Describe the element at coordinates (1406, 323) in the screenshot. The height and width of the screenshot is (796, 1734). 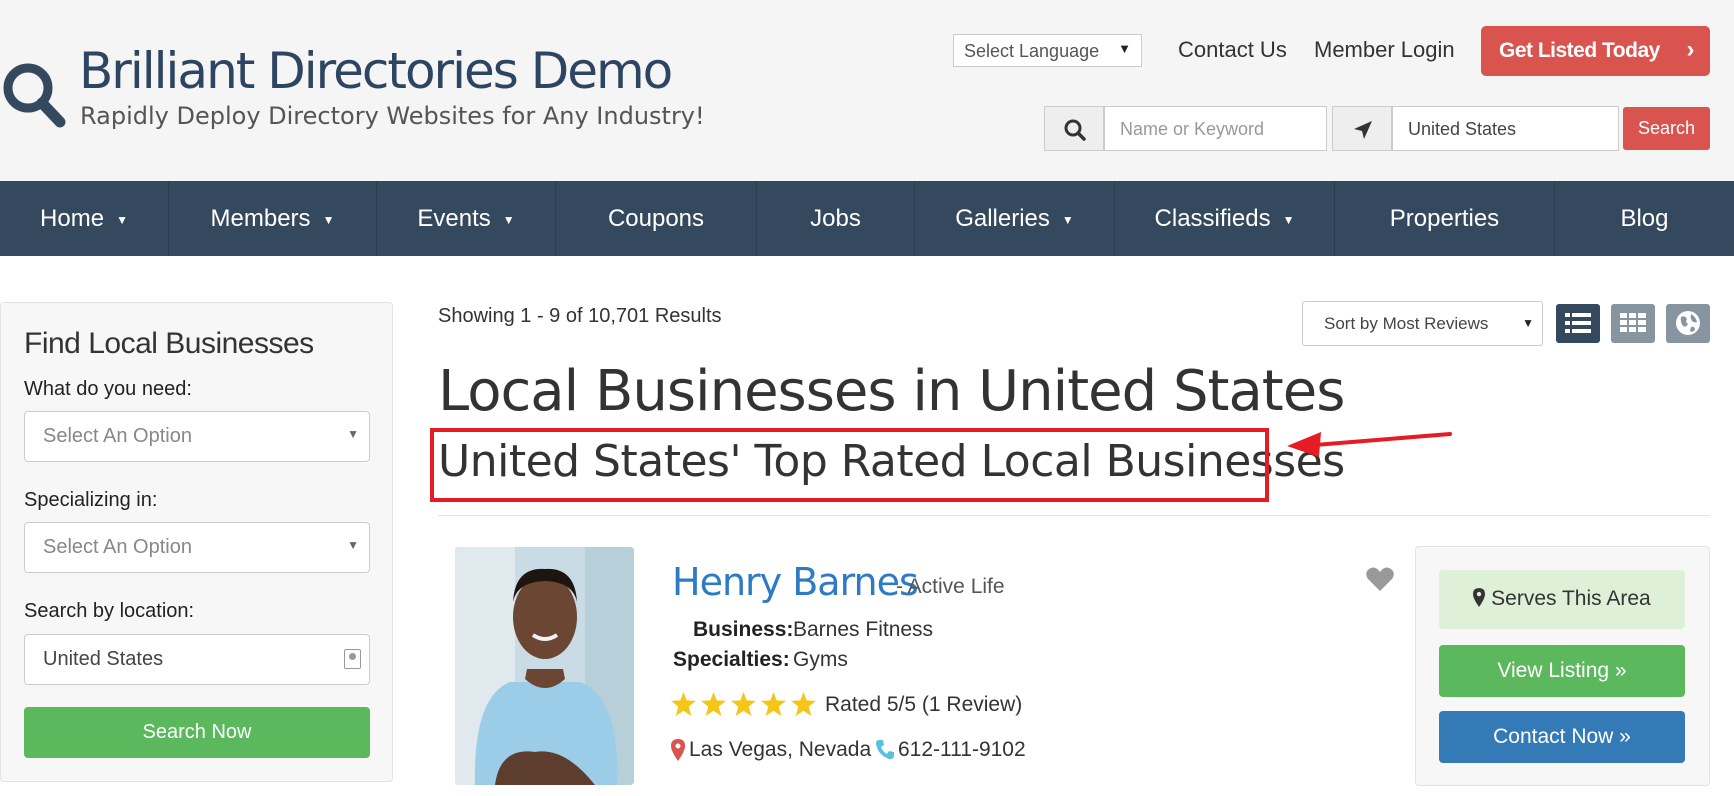
I see `sort-select-value: Sort by Most Reviews` at that location.